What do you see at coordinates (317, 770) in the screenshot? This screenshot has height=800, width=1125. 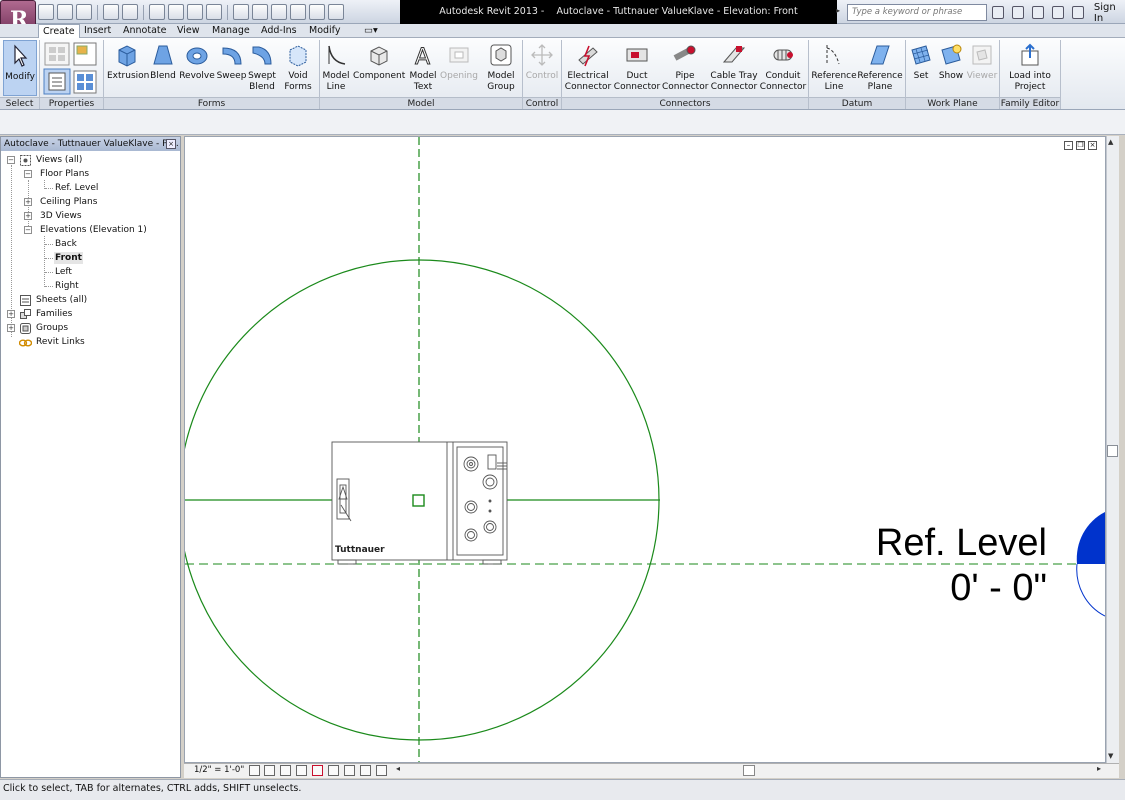 I see `crop-view-icon` at bounding box center [317, 770].